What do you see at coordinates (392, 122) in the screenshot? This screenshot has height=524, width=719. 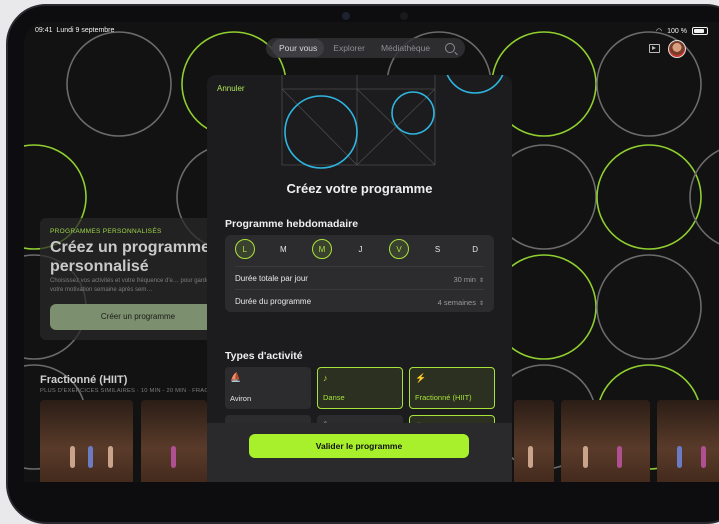 I see `header-artwork` at bounding box center [392, 122].